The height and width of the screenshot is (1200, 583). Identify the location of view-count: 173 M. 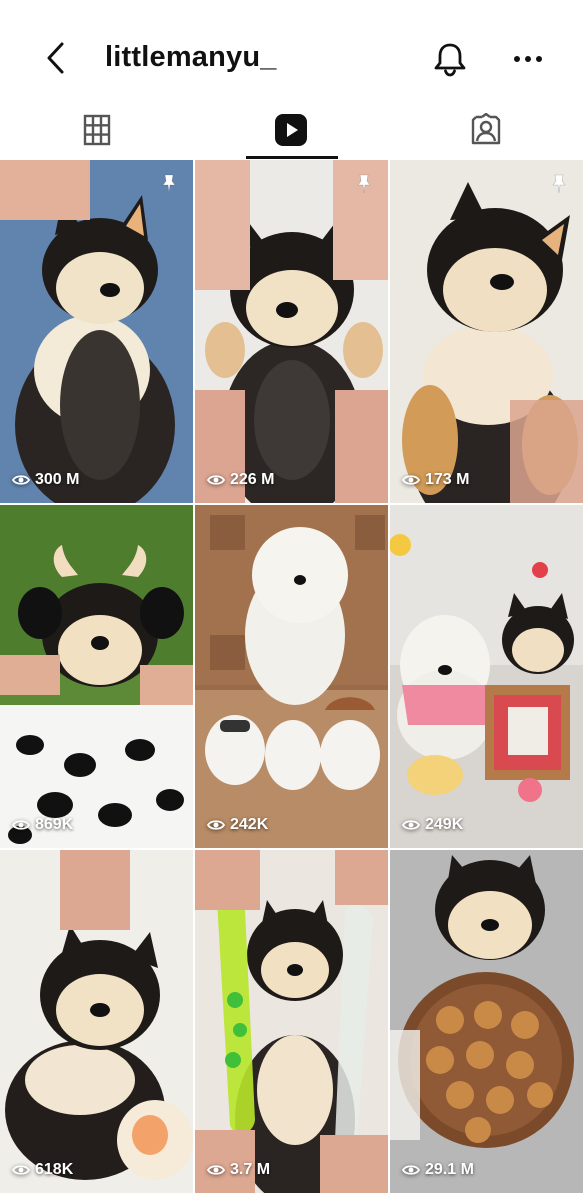
(435, 480).